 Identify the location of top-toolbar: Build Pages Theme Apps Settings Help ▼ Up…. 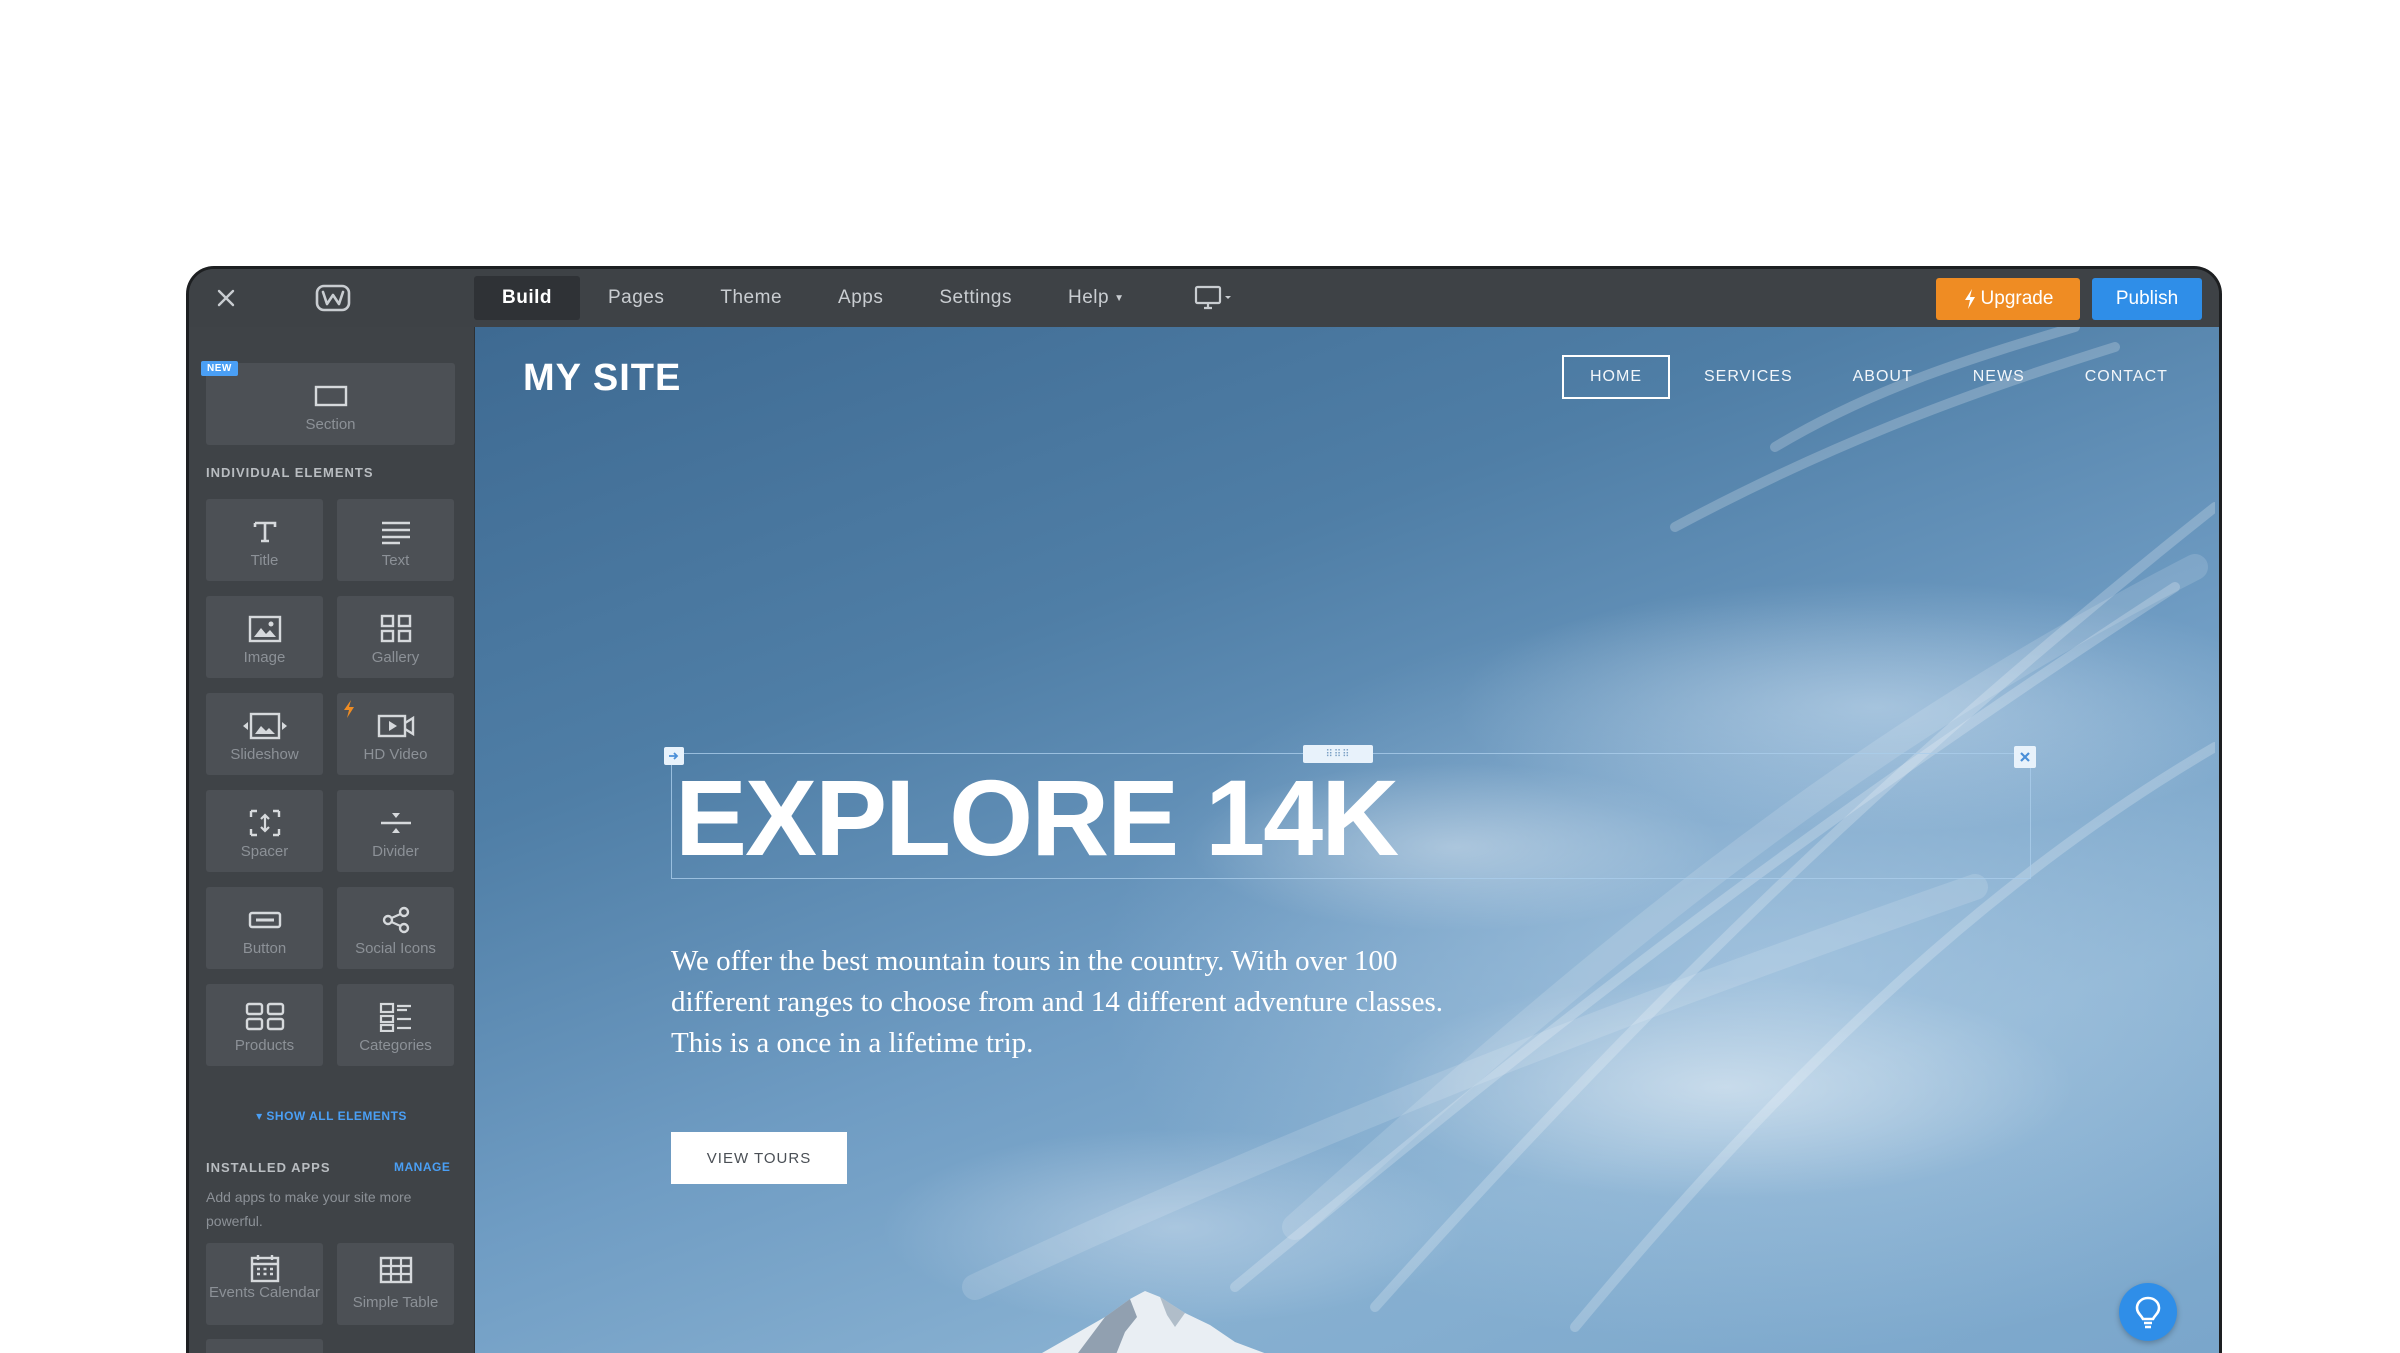
(1204, 298).